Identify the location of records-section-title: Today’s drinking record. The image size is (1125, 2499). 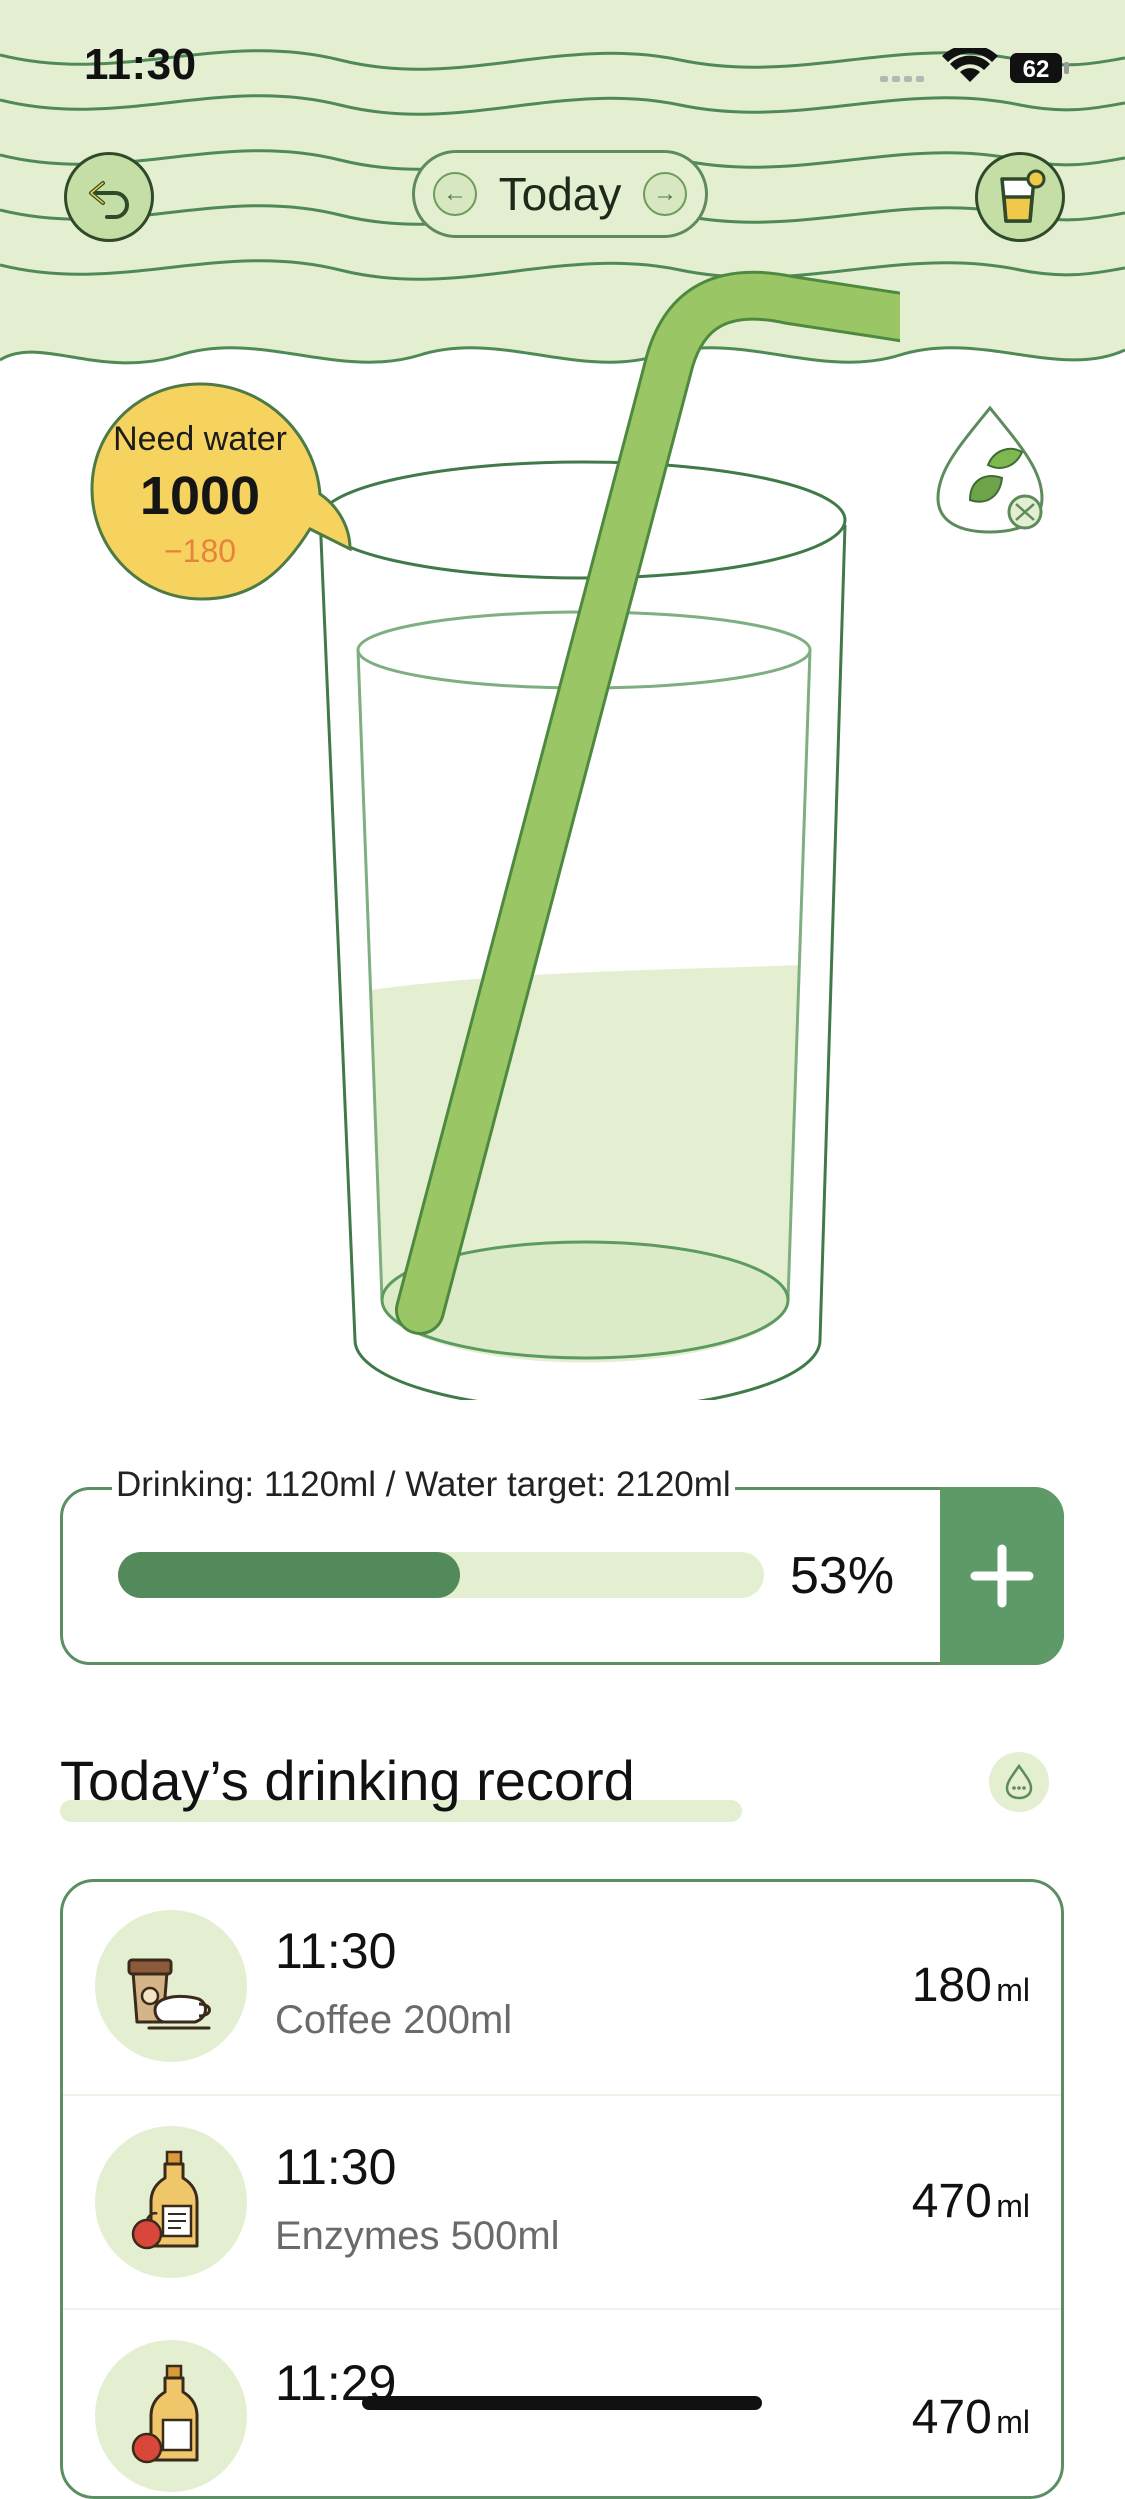
(347, 1780).